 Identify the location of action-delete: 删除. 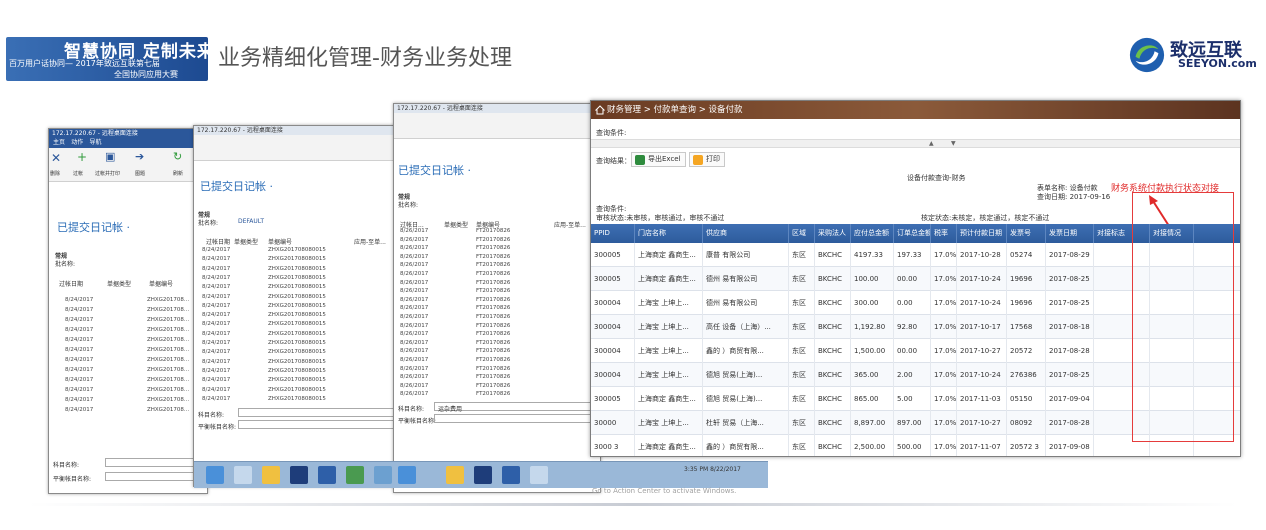
(55, 173).